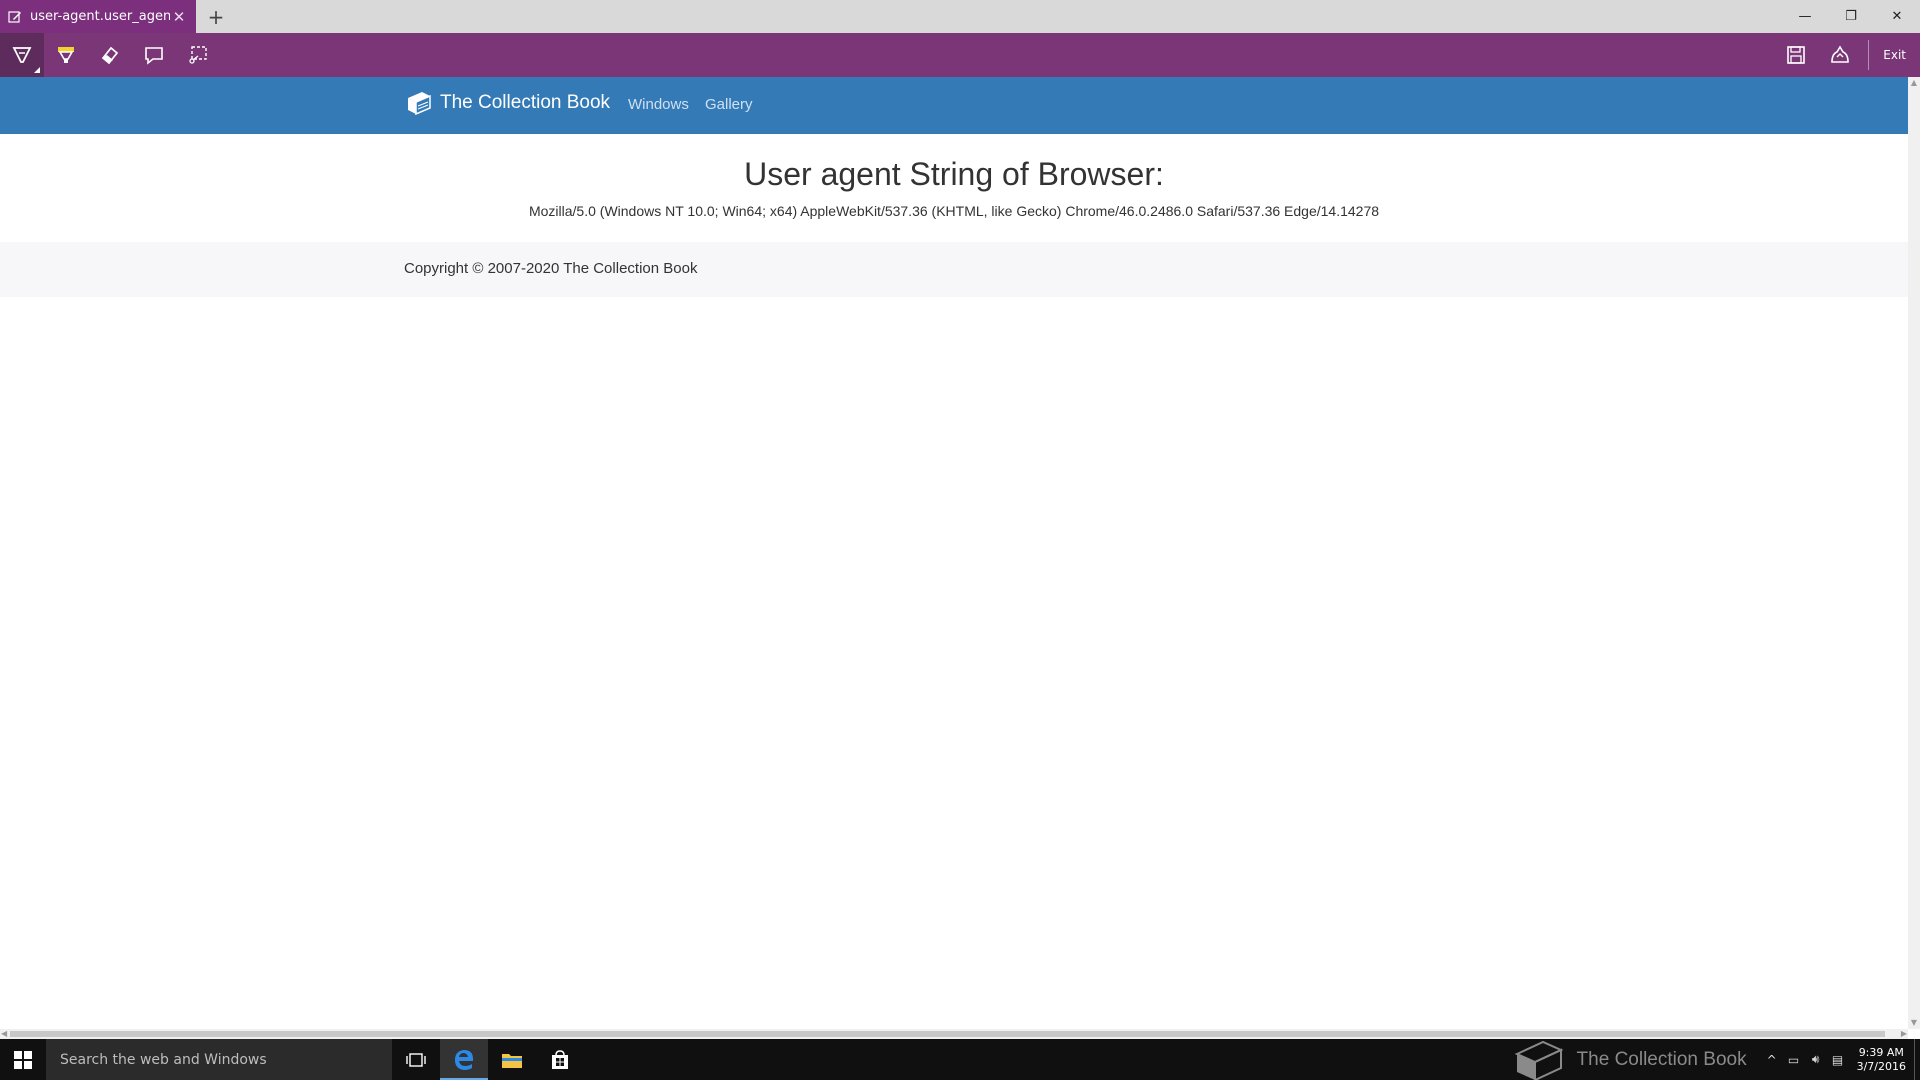  Describe the element at coordinates (960, 55) in the screenshot. I see `web-note-toolbar: Exit` at that location.